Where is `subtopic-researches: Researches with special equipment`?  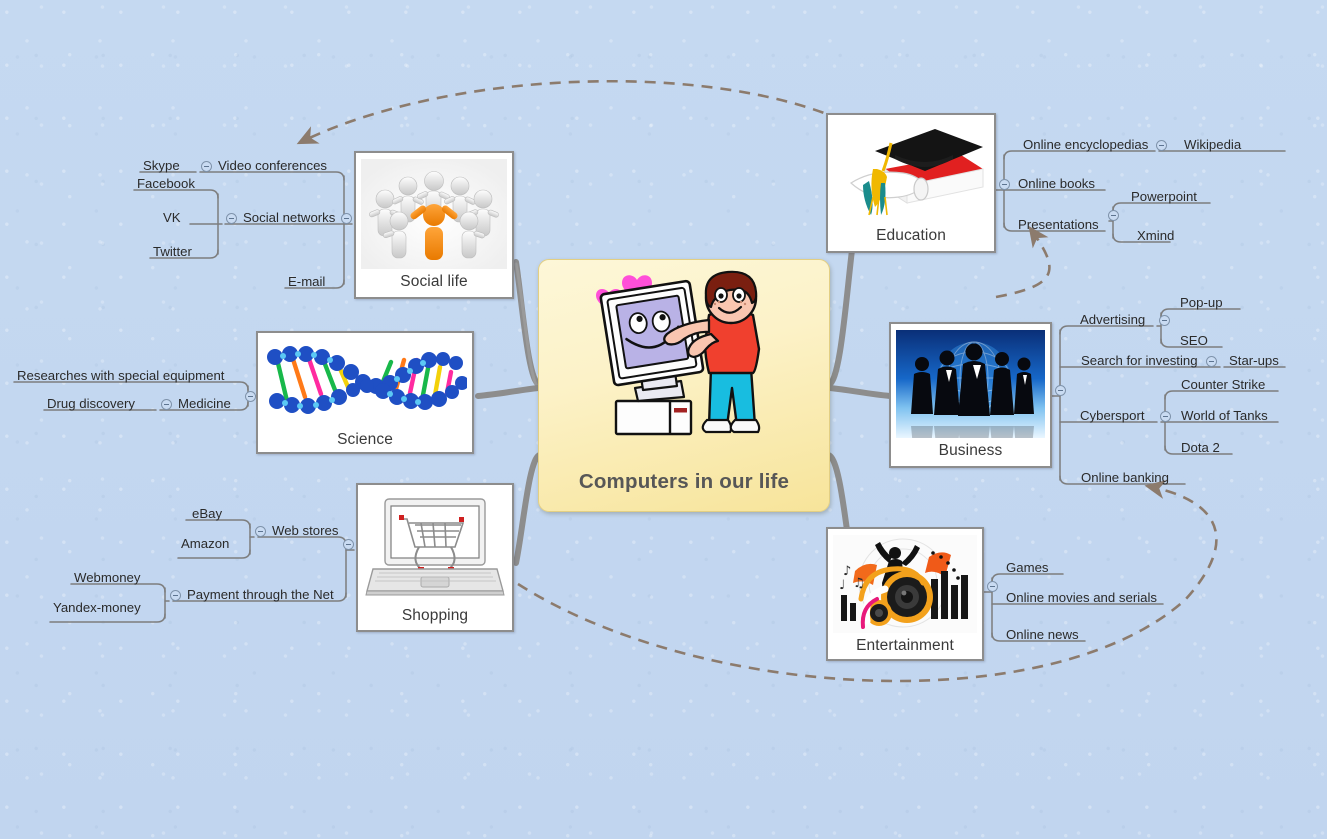 subtopic-researches: Researches with special equipment is located at coordinates (120, 375).